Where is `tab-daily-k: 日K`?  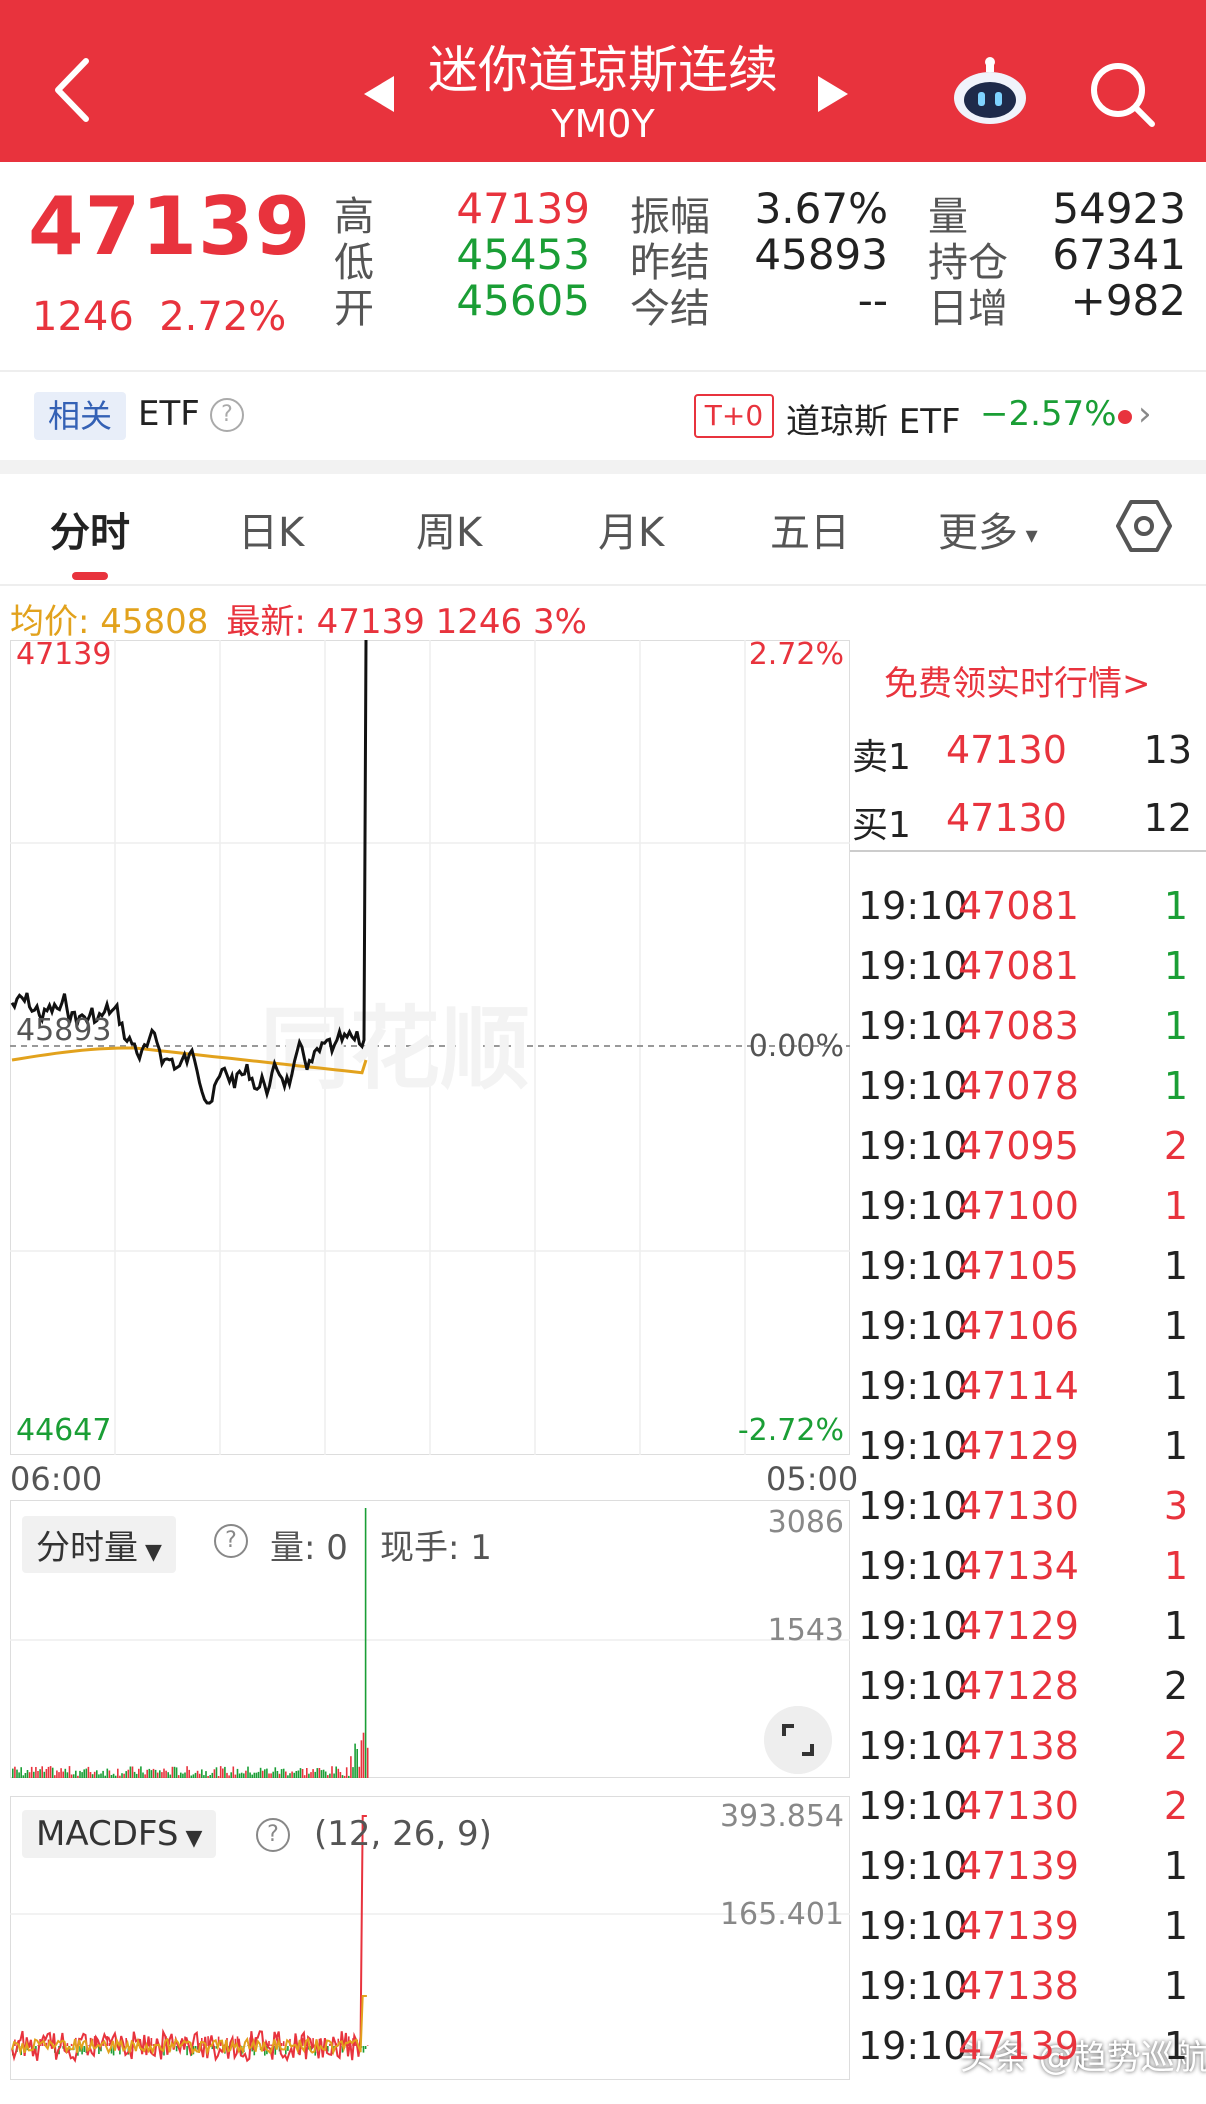
tab-daily-k: 日K is located at coordinates (271, 529).